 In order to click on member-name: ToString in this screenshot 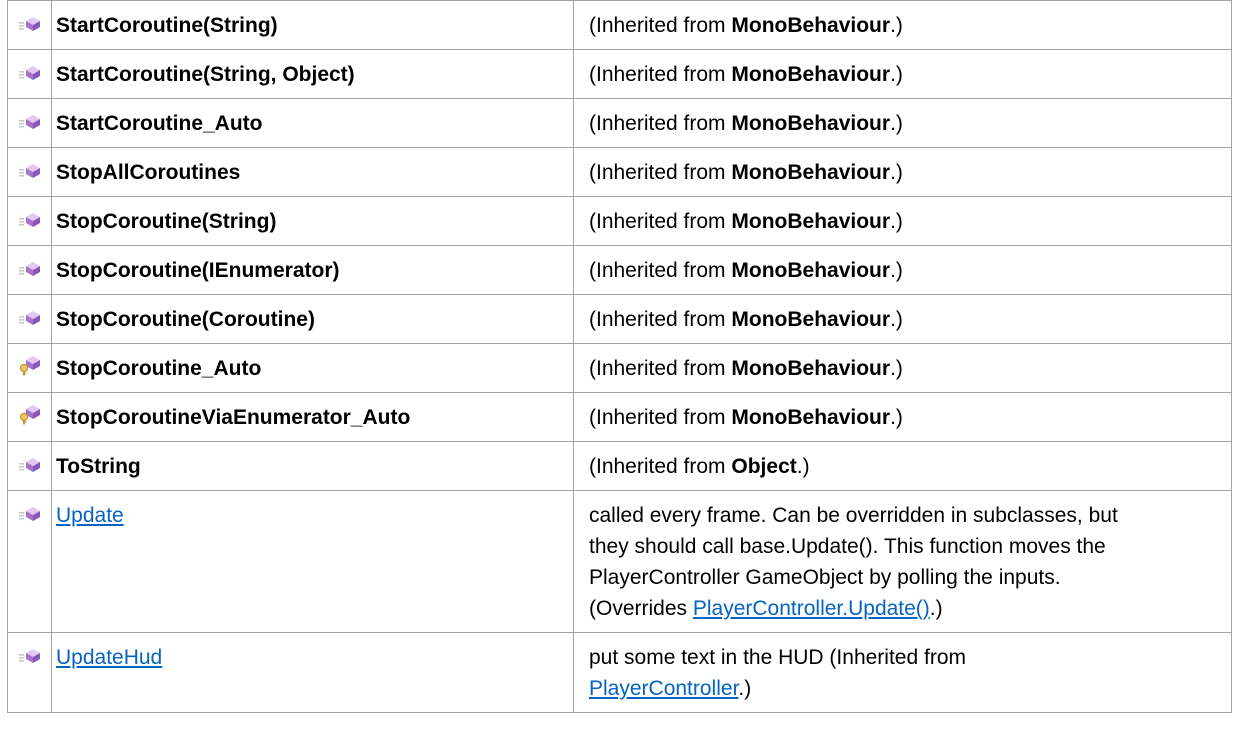, I will do `click(98, 466)`.